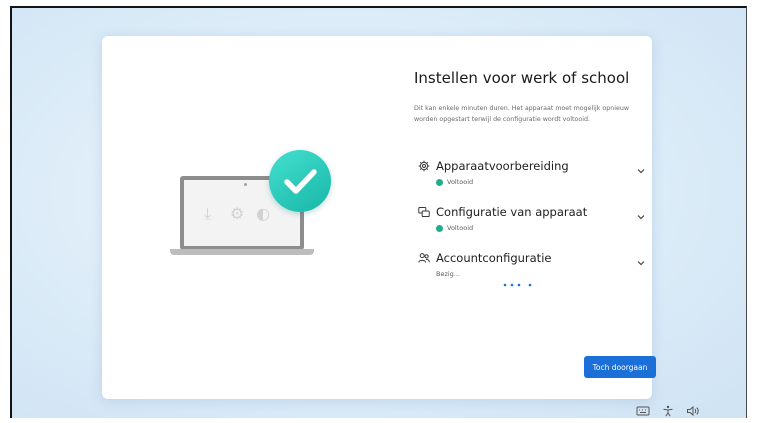 The height and width of the screenshot is (423, 757). Describe the element at coordinates (424, 212) in the screenshot. I see `device-config-icon` at that location.